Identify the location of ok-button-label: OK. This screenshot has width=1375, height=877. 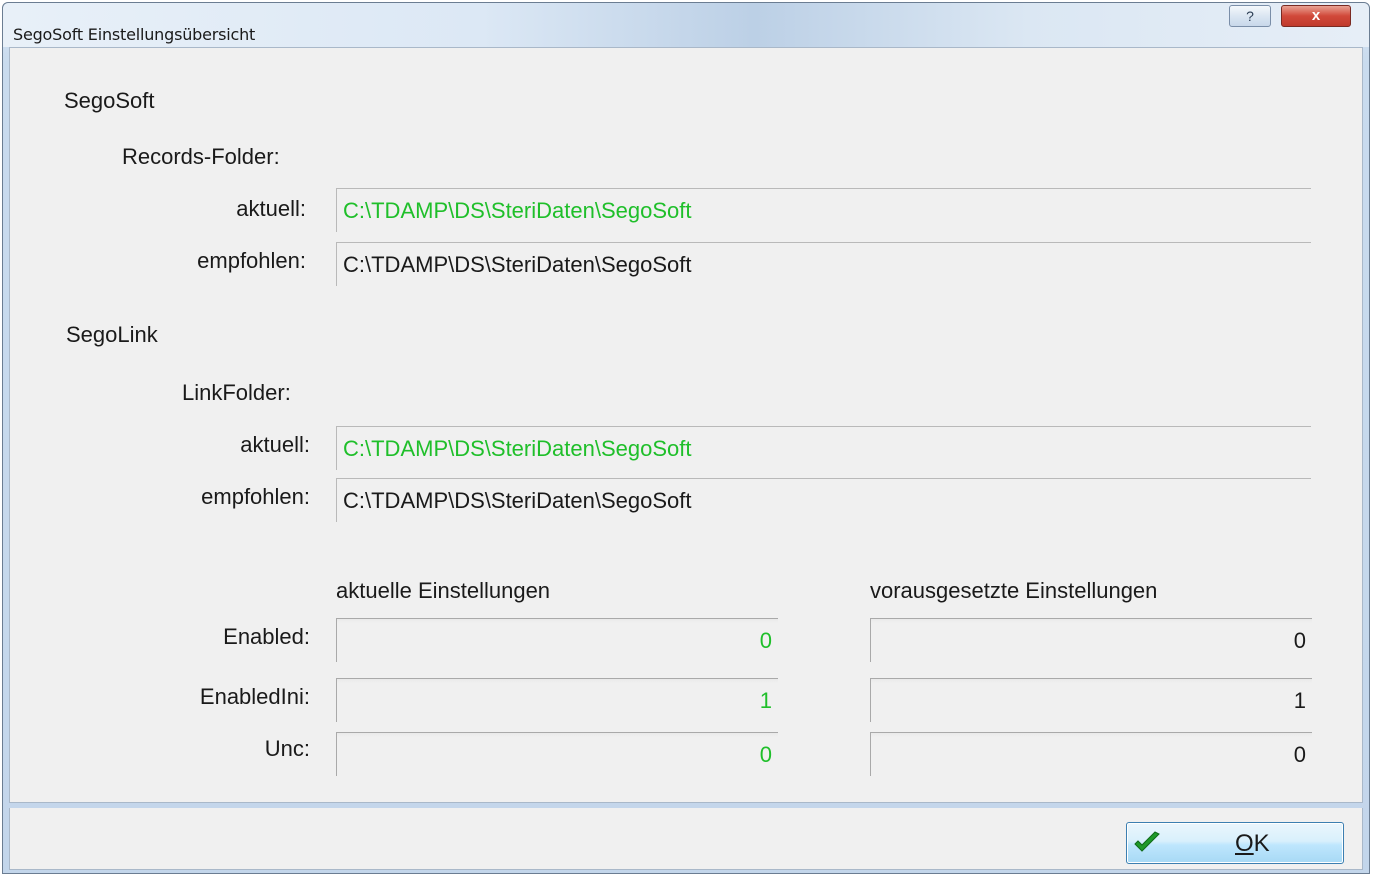
(1252, 844).